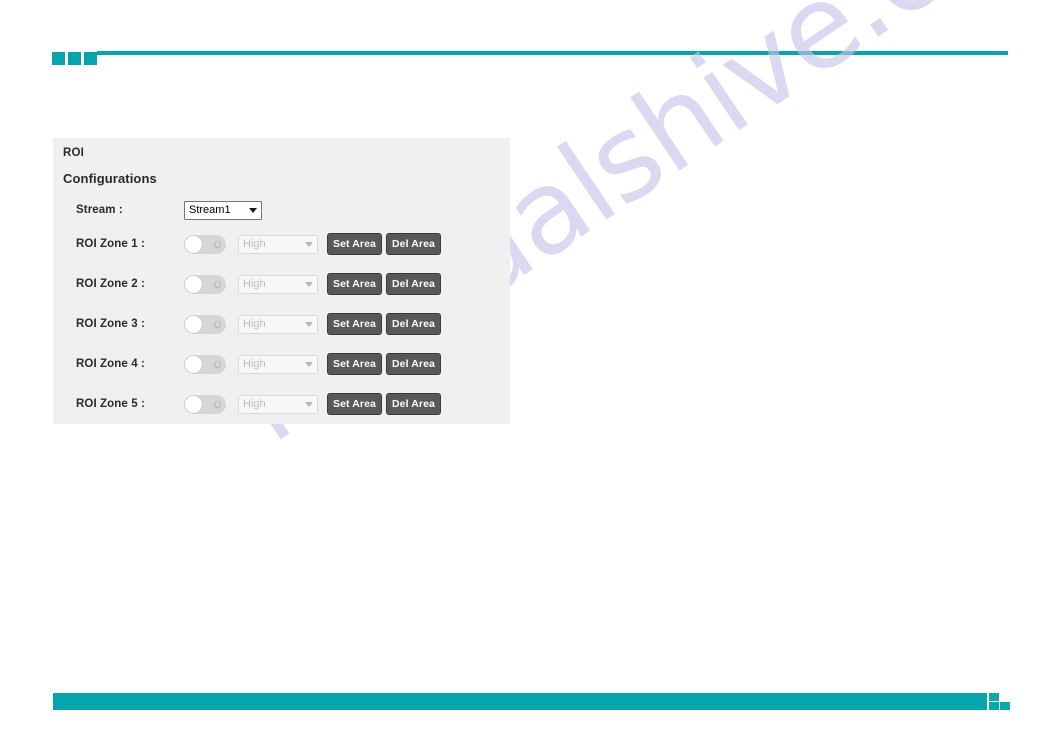 The width and height of the screenshot is (1063, 748). I want to click on roi-priority-wrap-2: High, so click(278, 284).